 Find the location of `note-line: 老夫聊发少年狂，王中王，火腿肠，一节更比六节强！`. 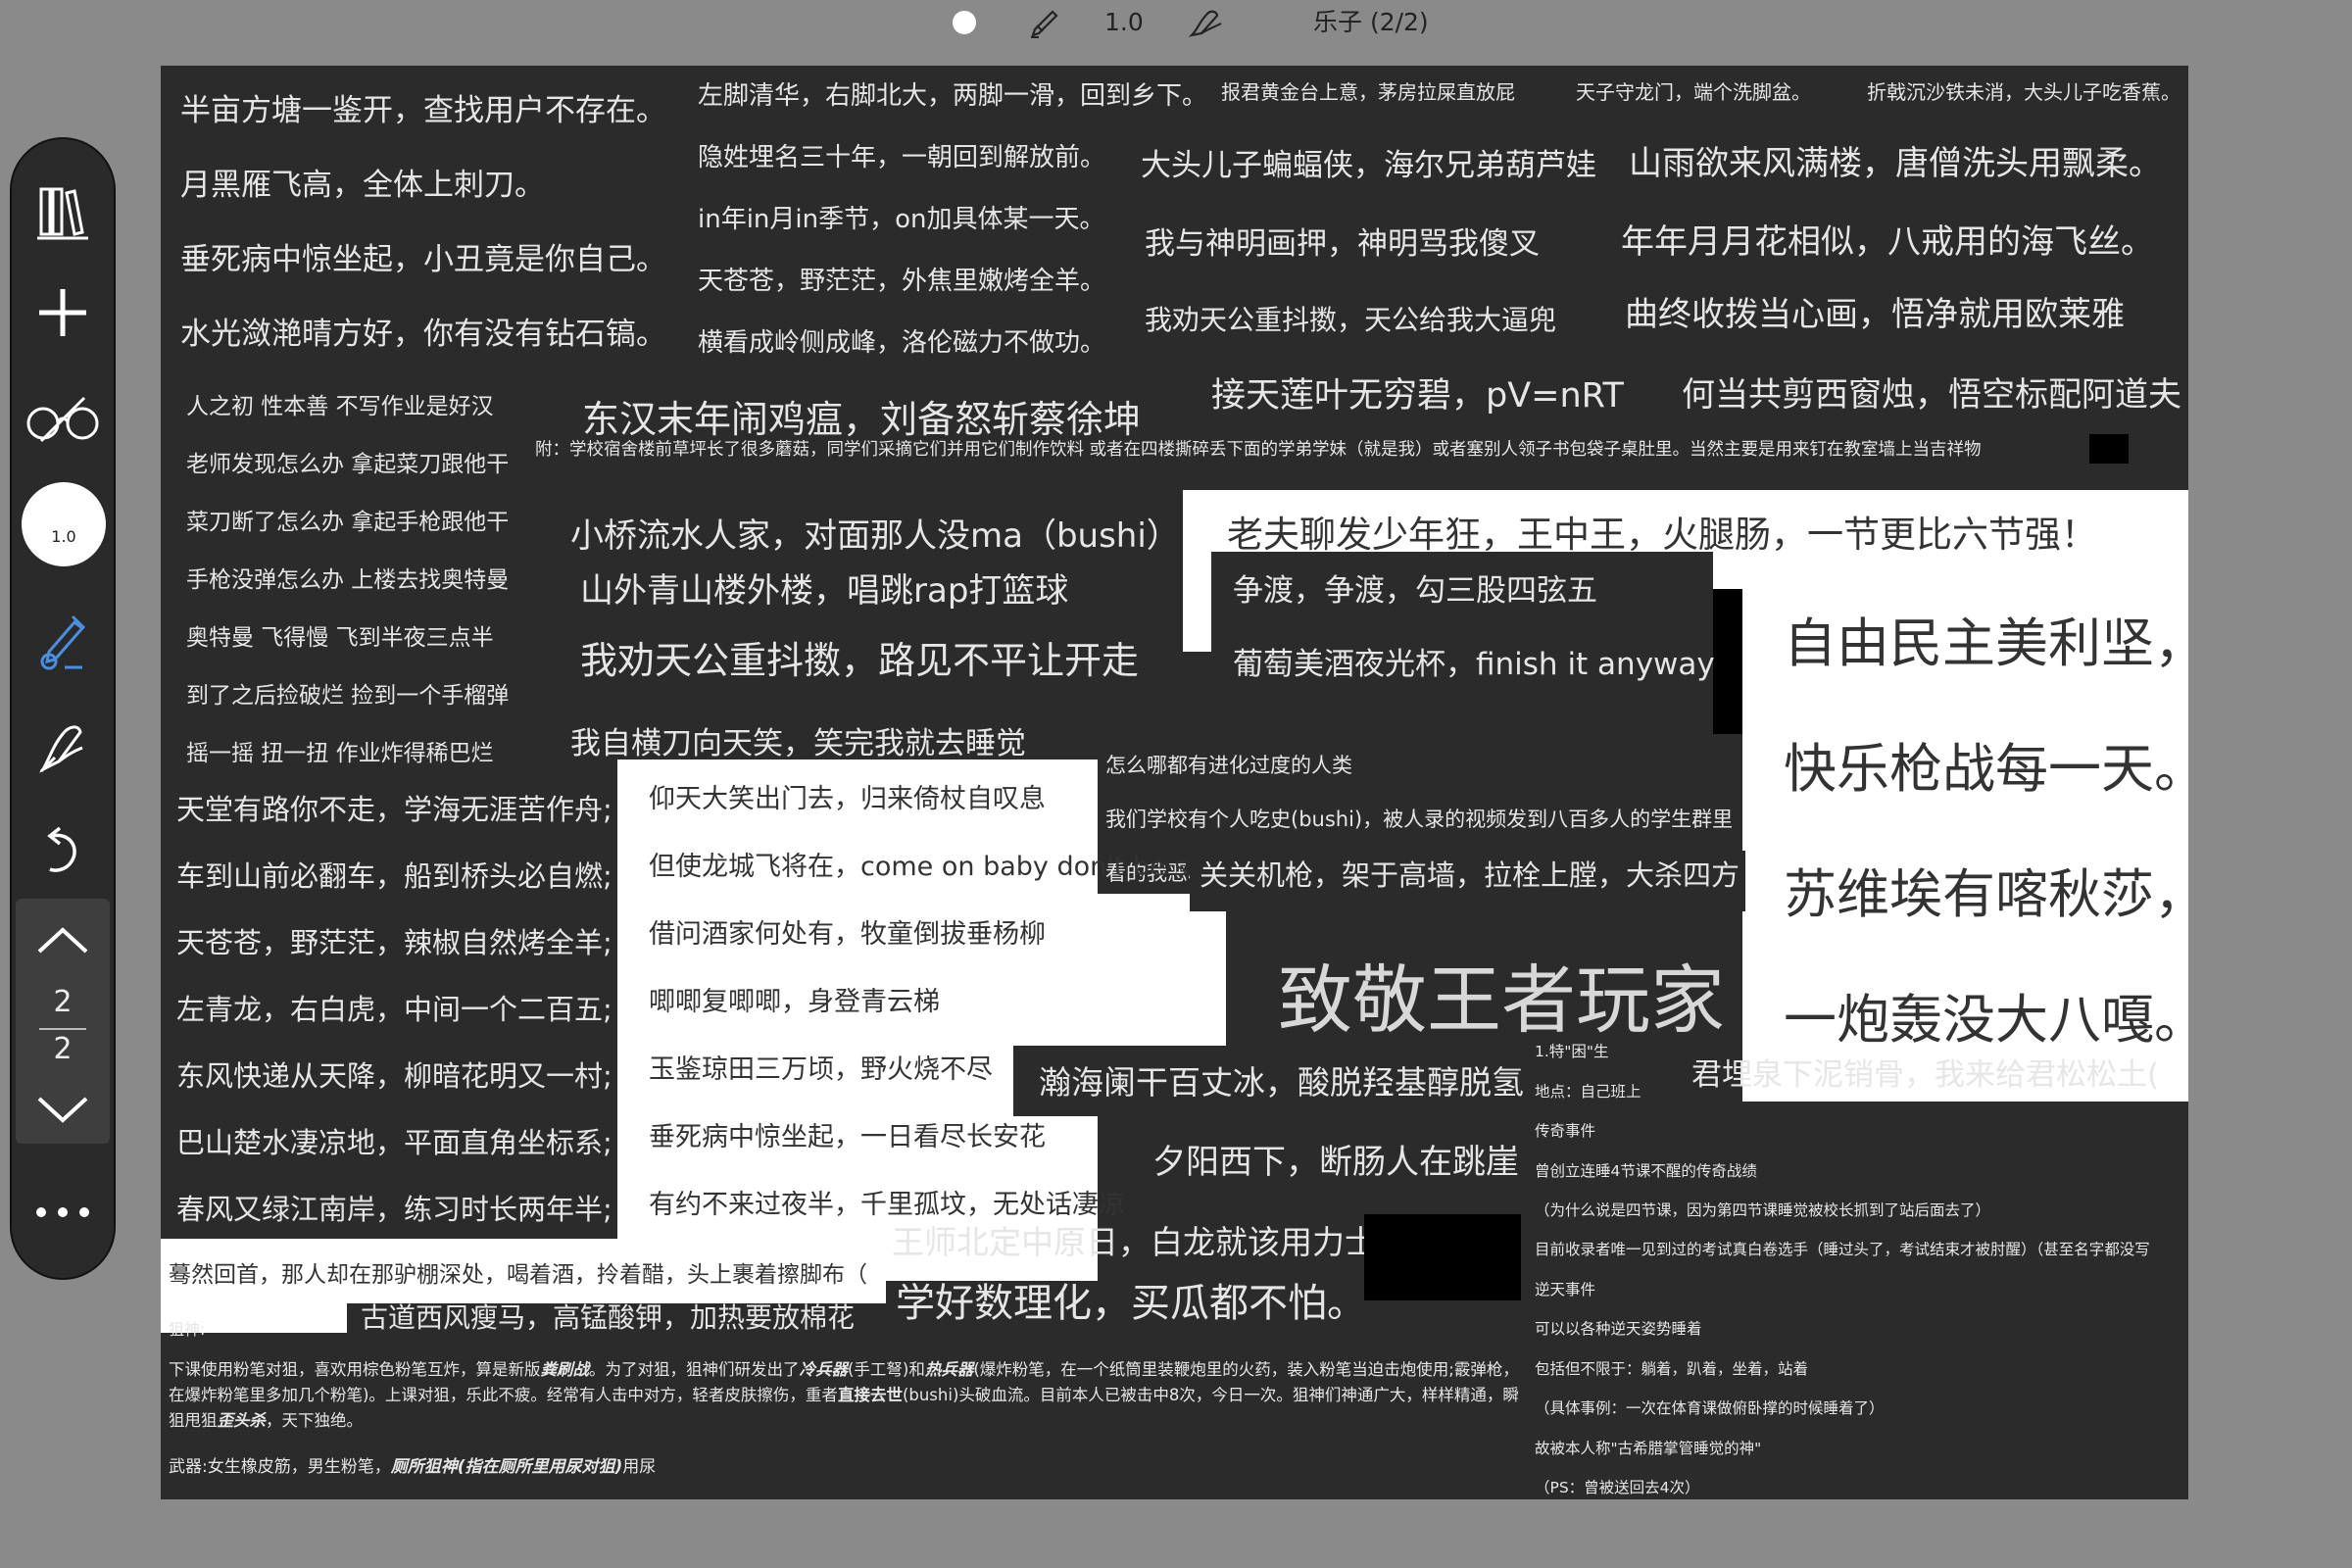

note-line: 老夫聊发少年狂，王中王，火腿肠，一节更比六节强！ is located at coordinates (1662, 535).